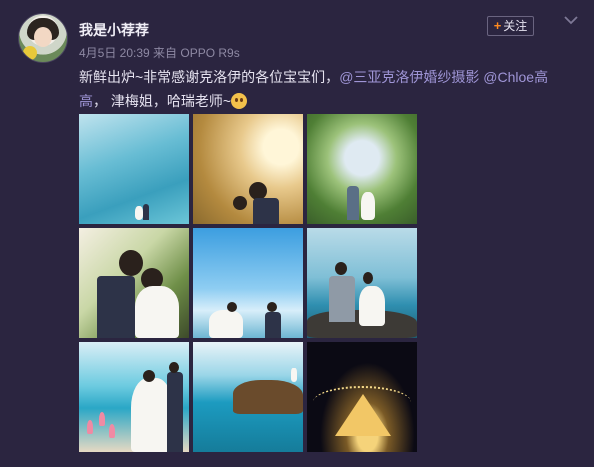 This screenshot has width=594, height=467. I want to click on follow-label: 关注, so click(515, 26).